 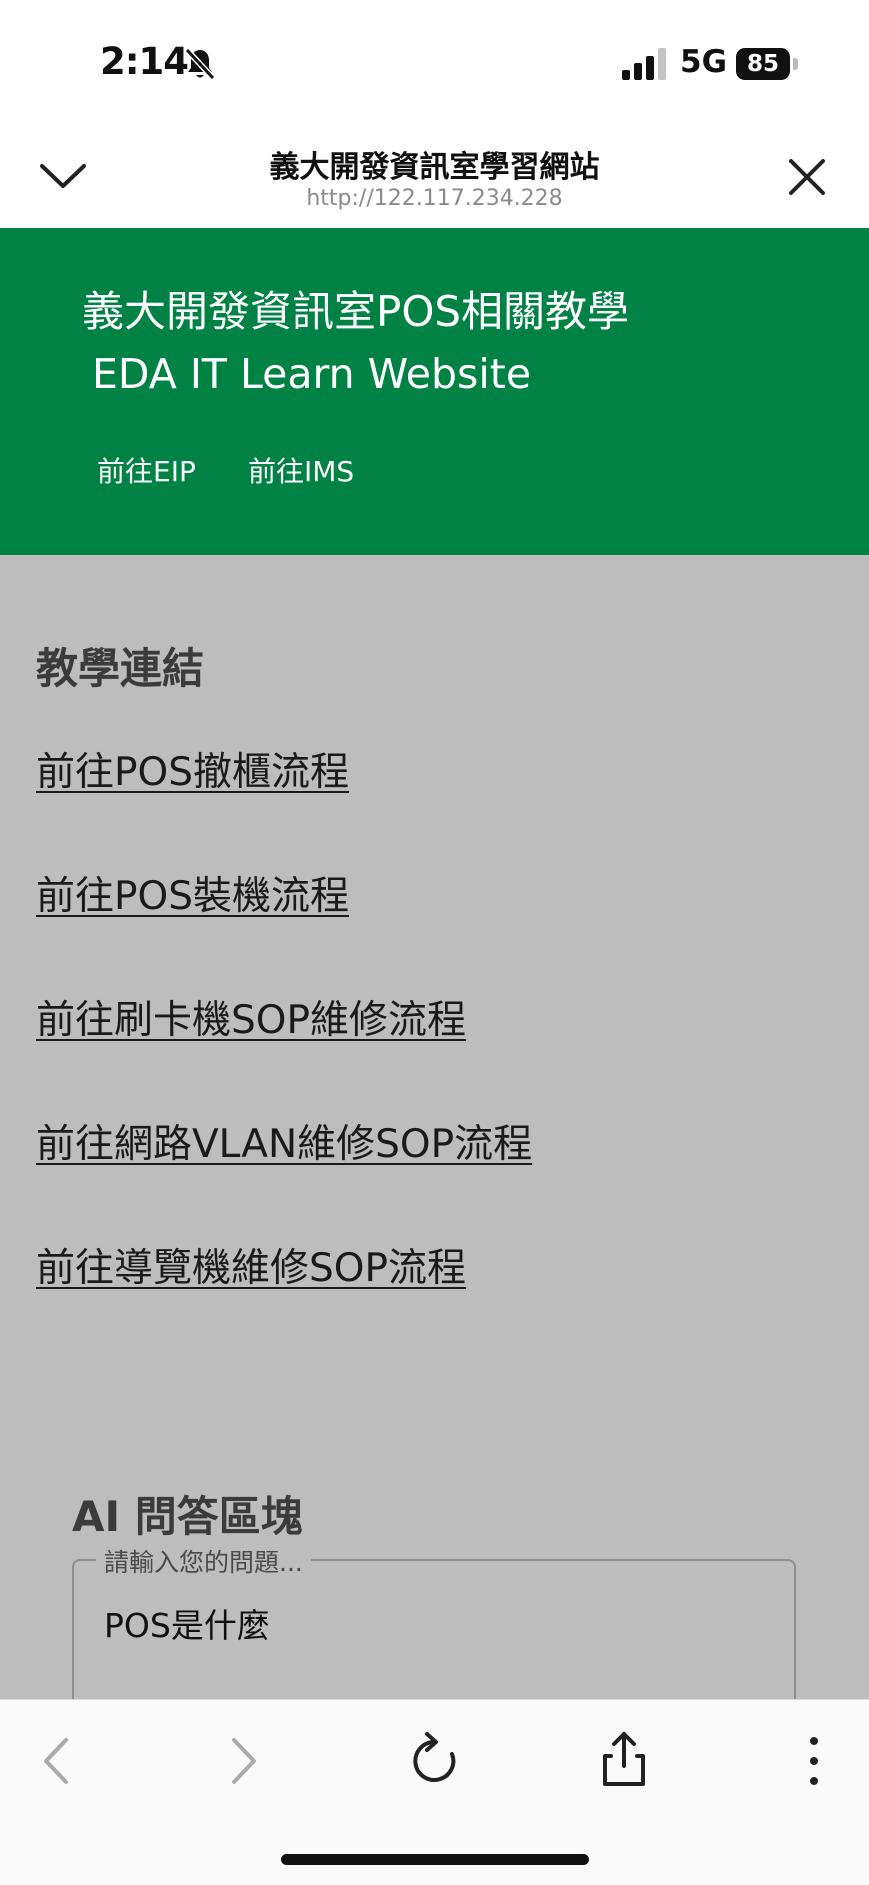 I want to click on battery-icon: 85, so click(x=767, y=64).